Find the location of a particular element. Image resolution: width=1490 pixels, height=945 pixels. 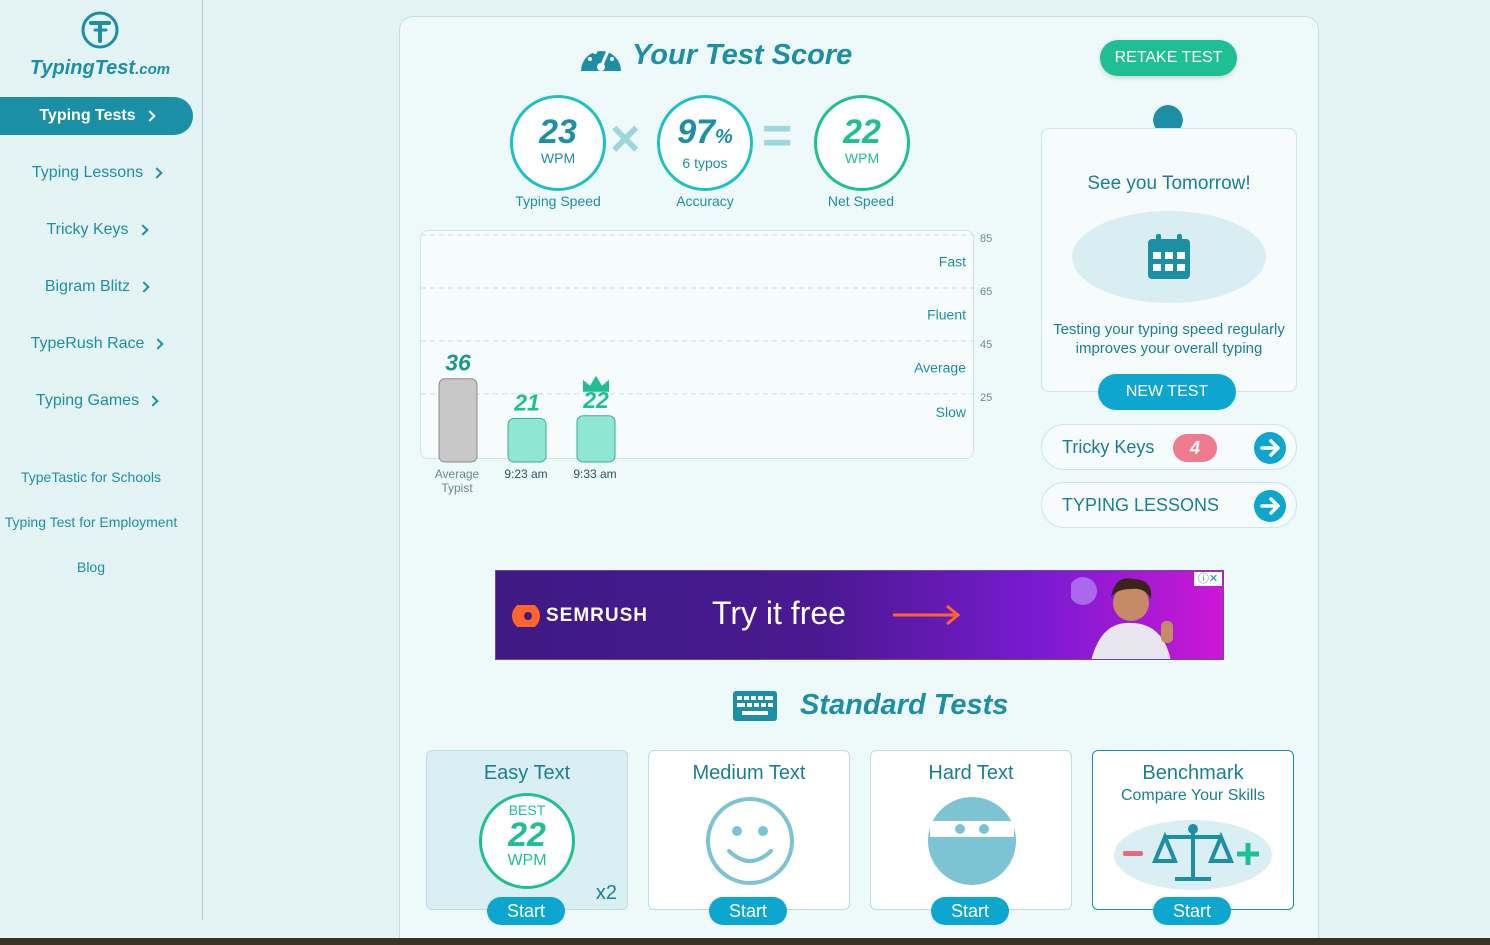

taskbar-edge is located at coordinates (745, 941).